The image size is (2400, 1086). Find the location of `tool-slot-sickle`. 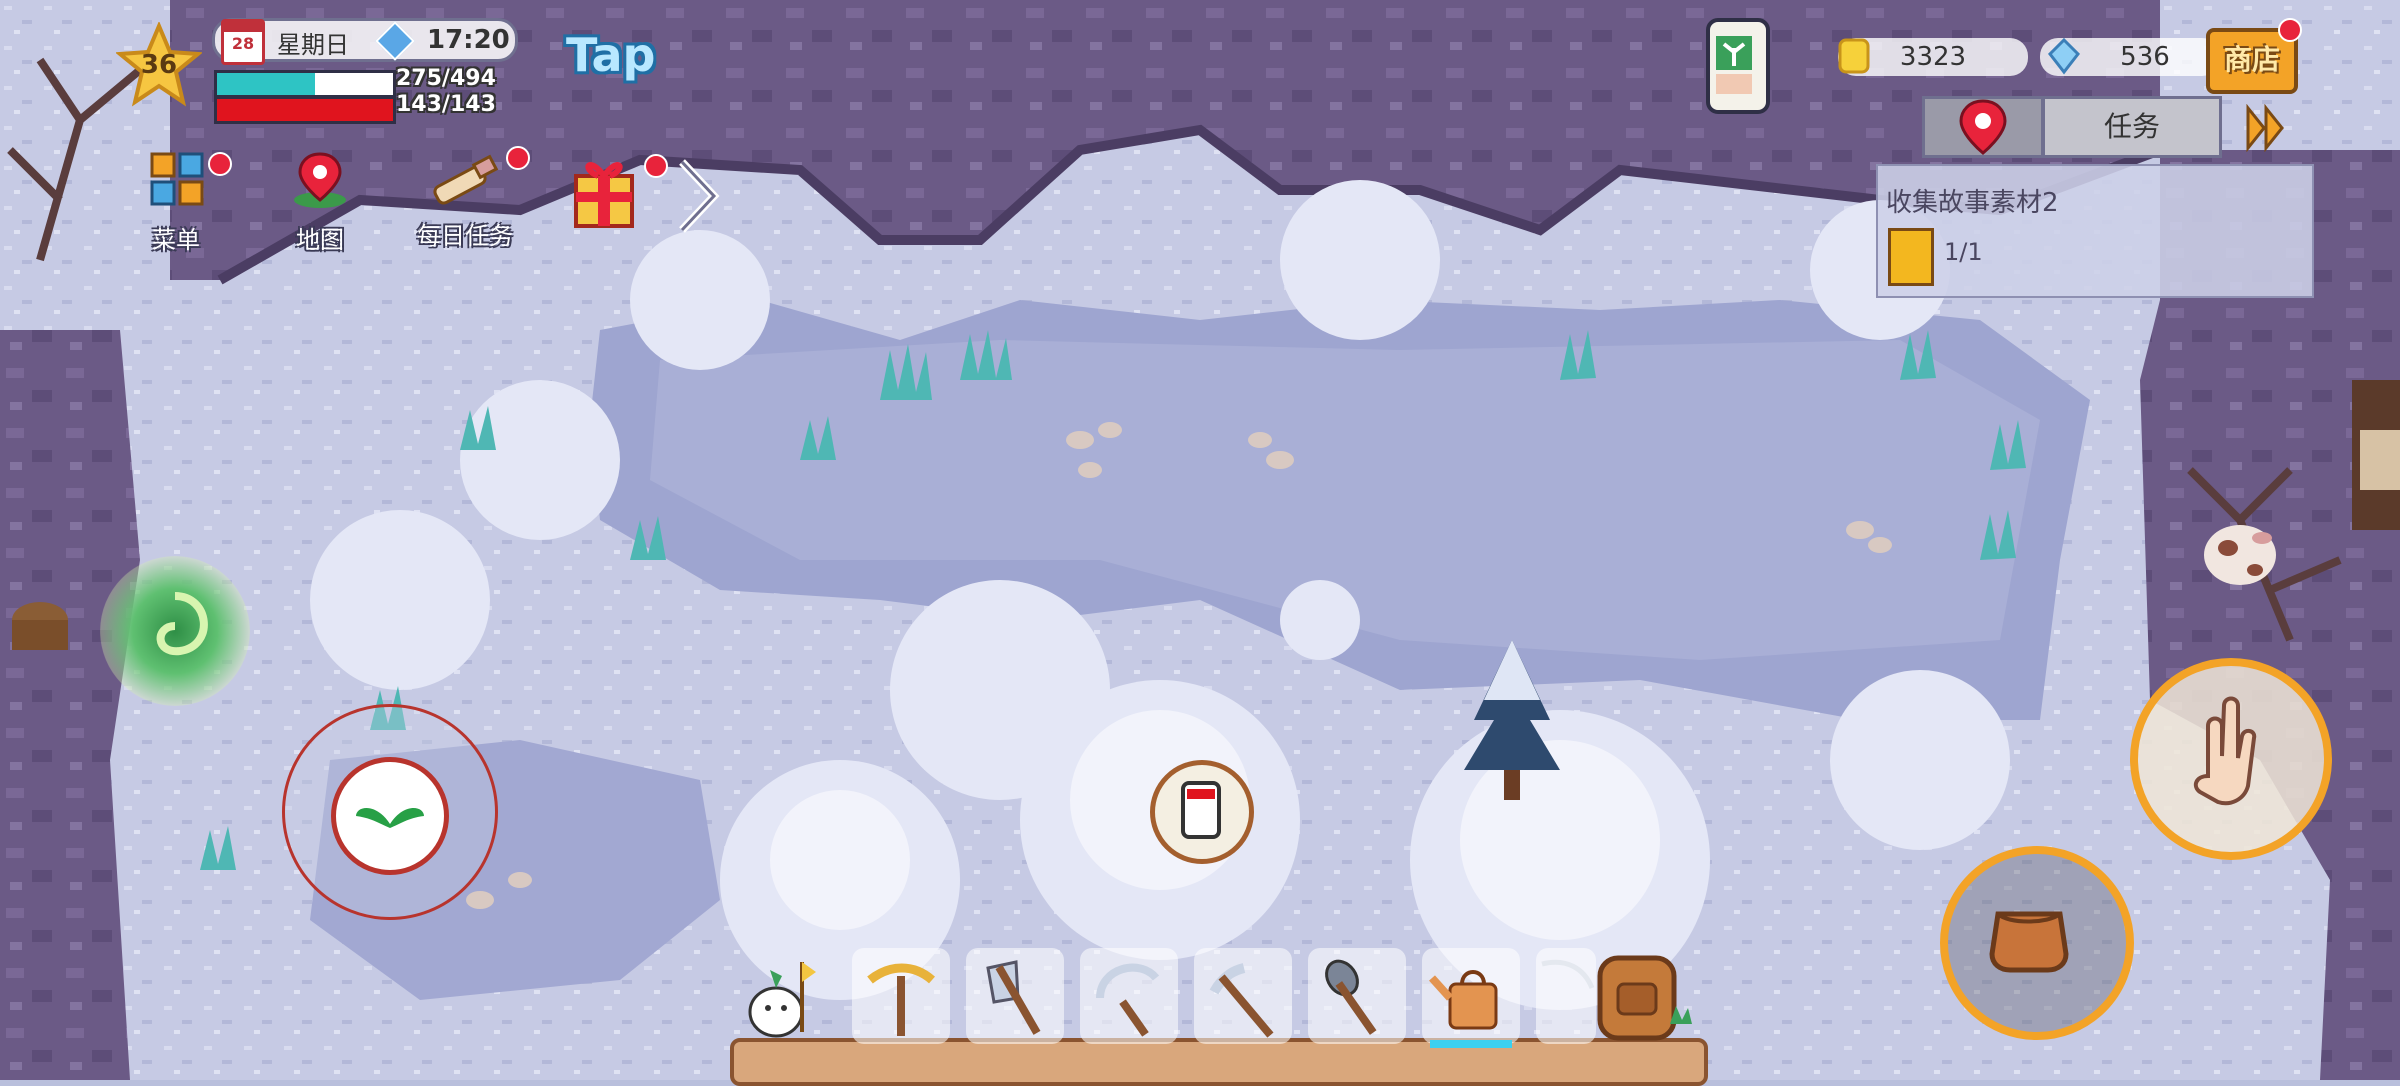

tool-slot-sickle is located at coordinates (1129, 996).